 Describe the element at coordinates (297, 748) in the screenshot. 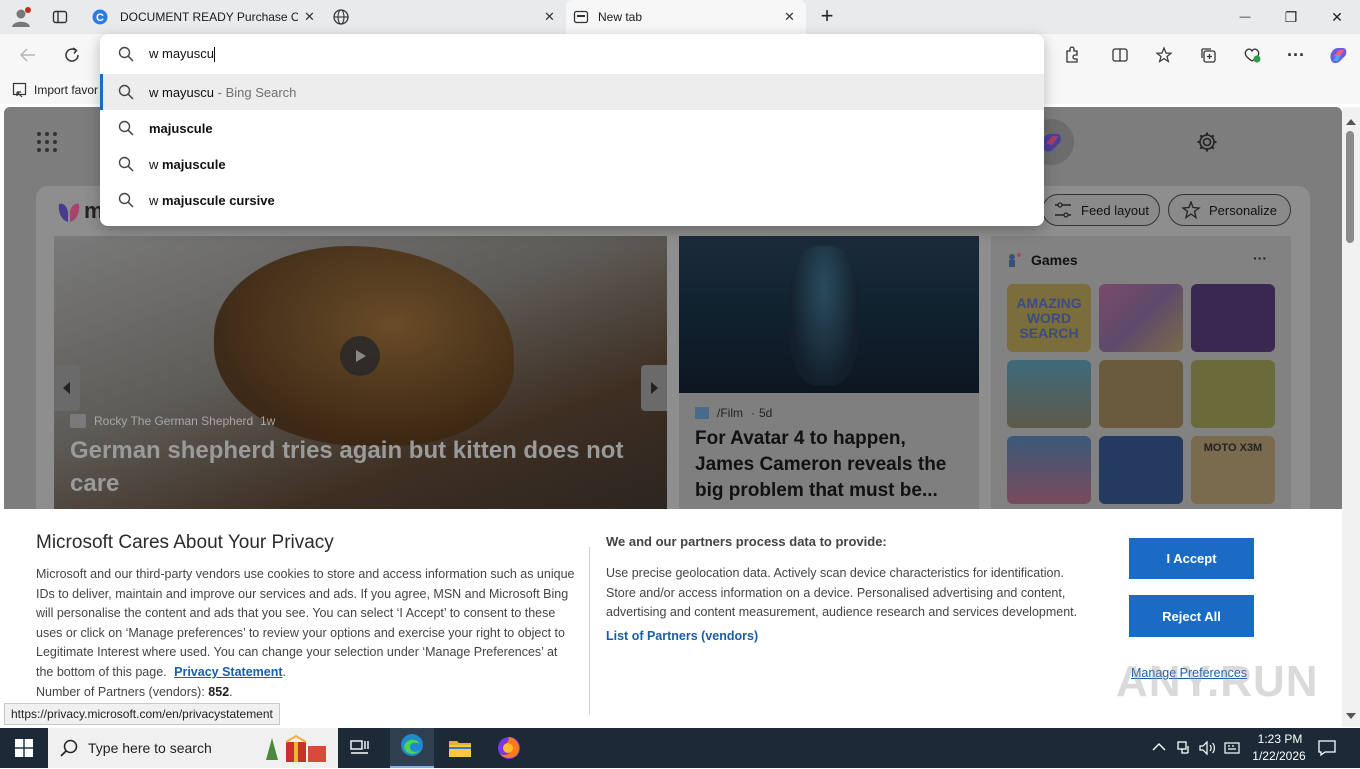

I see `search-highlight-icon` at that location.